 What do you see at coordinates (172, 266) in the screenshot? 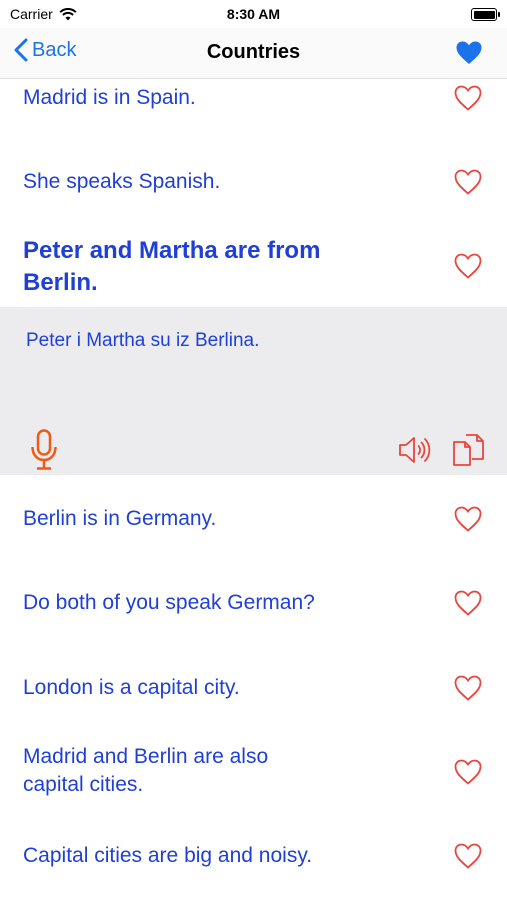
I see `phrase-text: Peter and Martha are from Berlin.` at bounding box center [172, 266].